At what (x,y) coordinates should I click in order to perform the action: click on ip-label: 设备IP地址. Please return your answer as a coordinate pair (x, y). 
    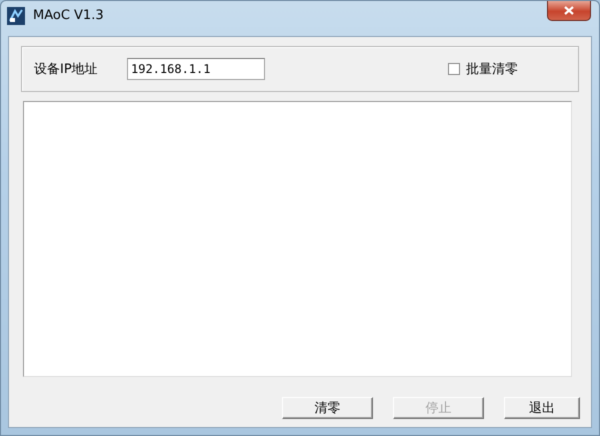
    Looking at the image, I should click on (66, 69).